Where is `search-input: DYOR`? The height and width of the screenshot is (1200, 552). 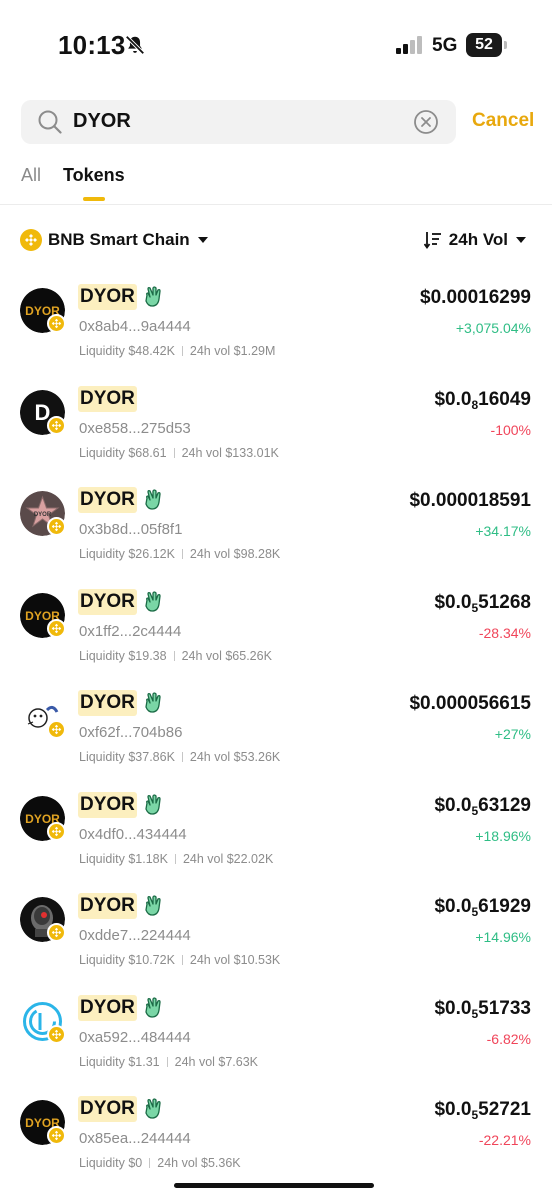 search-input: DYOR is located at coordinates (238, 122).